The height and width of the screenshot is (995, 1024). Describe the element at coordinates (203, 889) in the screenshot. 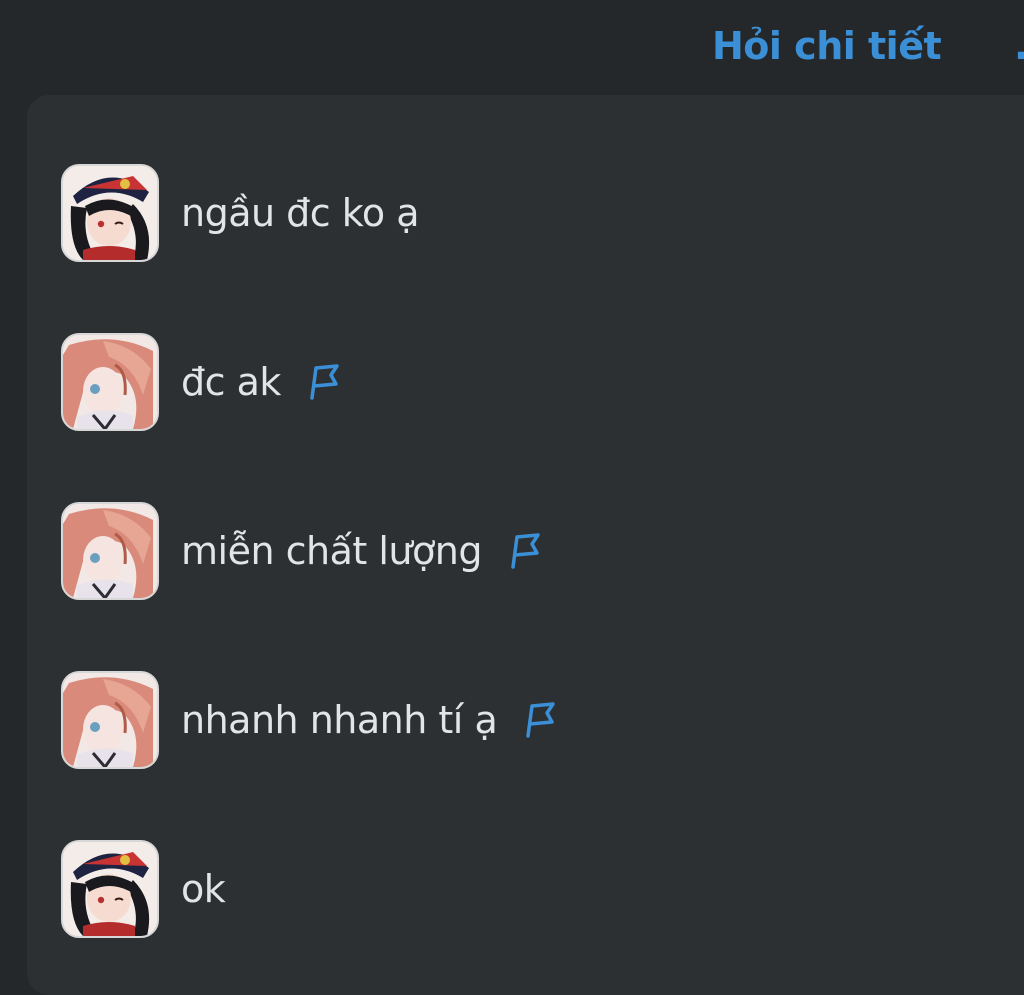

I see `message-text: ok` at that location.